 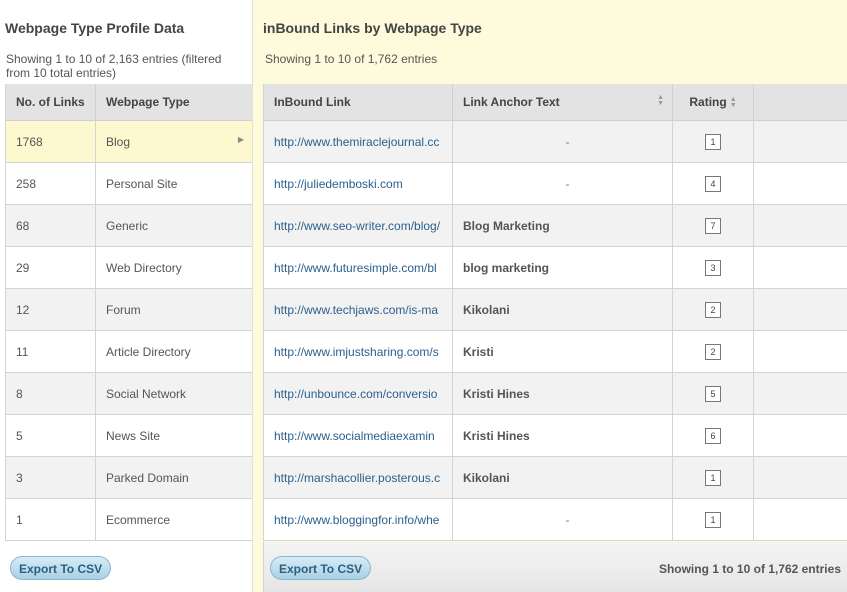 I want to click on inbound-link: http://www.themiraclejournal.cc, so click(x=356, y=142).